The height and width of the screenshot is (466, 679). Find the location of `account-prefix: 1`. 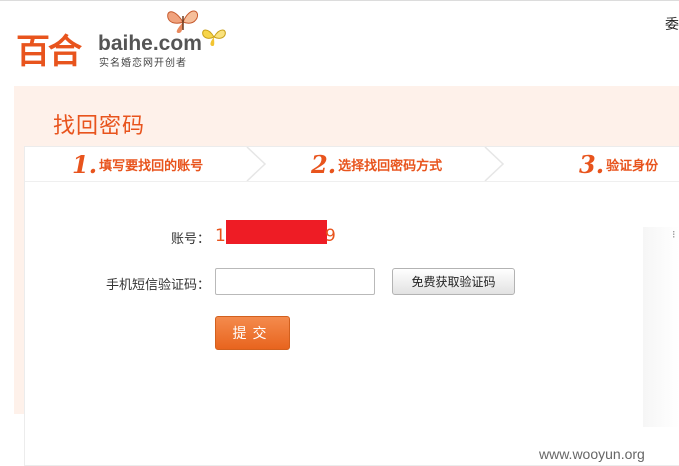

account-prefix: 1 is located at coordinates (220, 236).